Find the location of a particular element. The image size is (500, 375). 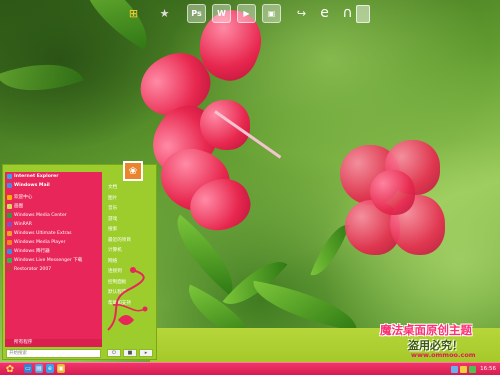

power-button: ⏻ is located at coordinates (114, 353).